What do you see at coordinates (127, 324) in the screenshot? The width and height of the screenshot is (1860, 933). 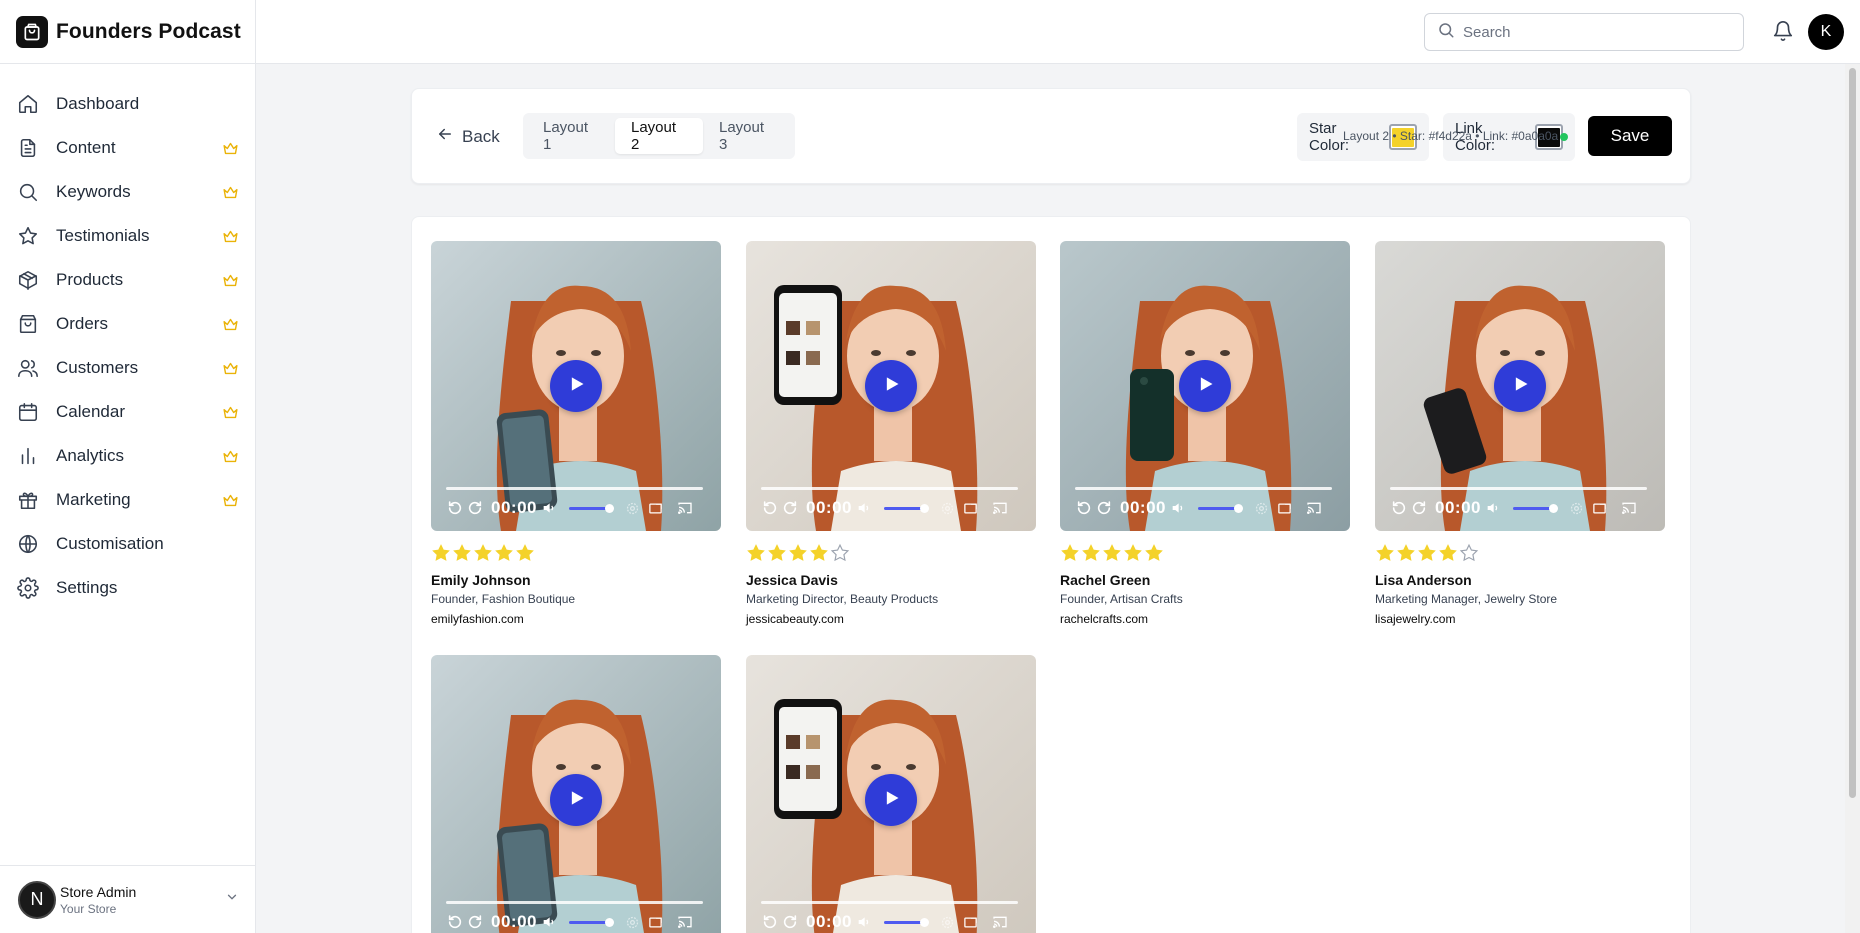 I see `sidebar-item-orders: Orders` at bounding box center [127, 324].